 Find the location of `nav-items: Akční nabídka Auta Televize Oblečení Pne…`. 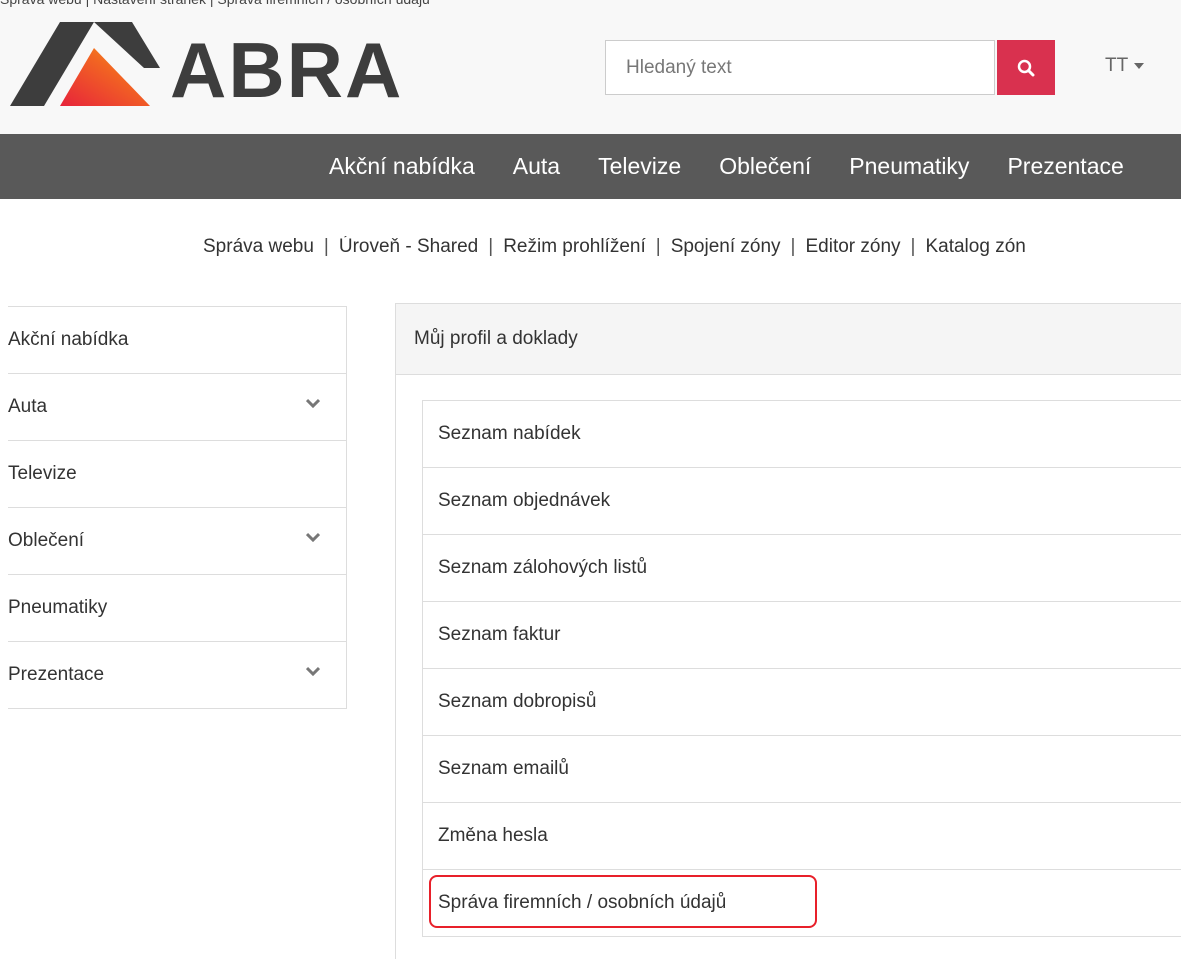

nav-items: Akční nabídka Auta Televize Oblečení Pne… is located at coordinates (736, 166).